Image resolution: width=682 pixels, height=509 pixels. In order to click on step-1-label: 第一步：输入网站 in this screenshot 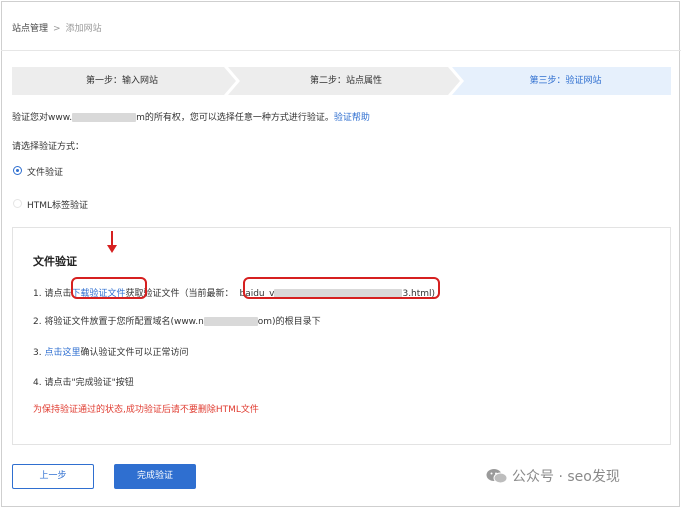, I will do `click(121, 81)`.